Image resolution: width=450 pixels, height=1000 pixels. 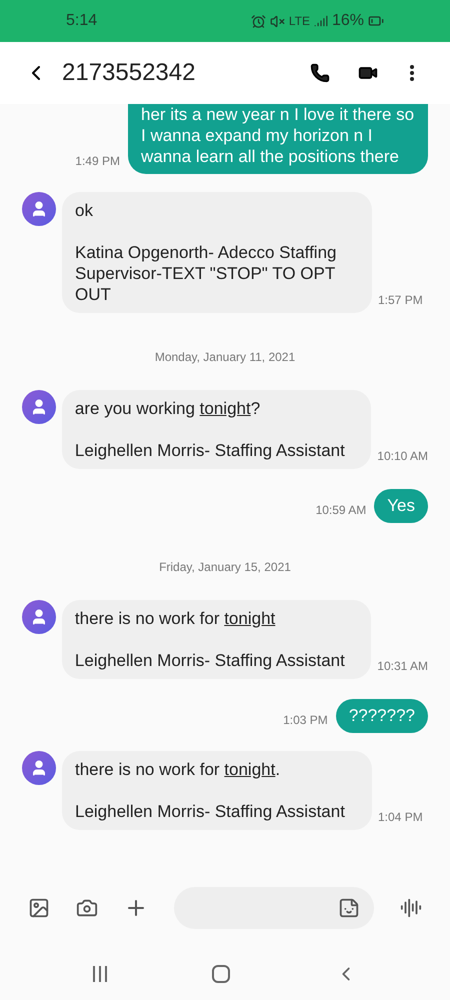 What do you see at coordinates (168, 408) in the screenshot?
I see `message-text: are you working tonight?` at bounding box center [168, 408].